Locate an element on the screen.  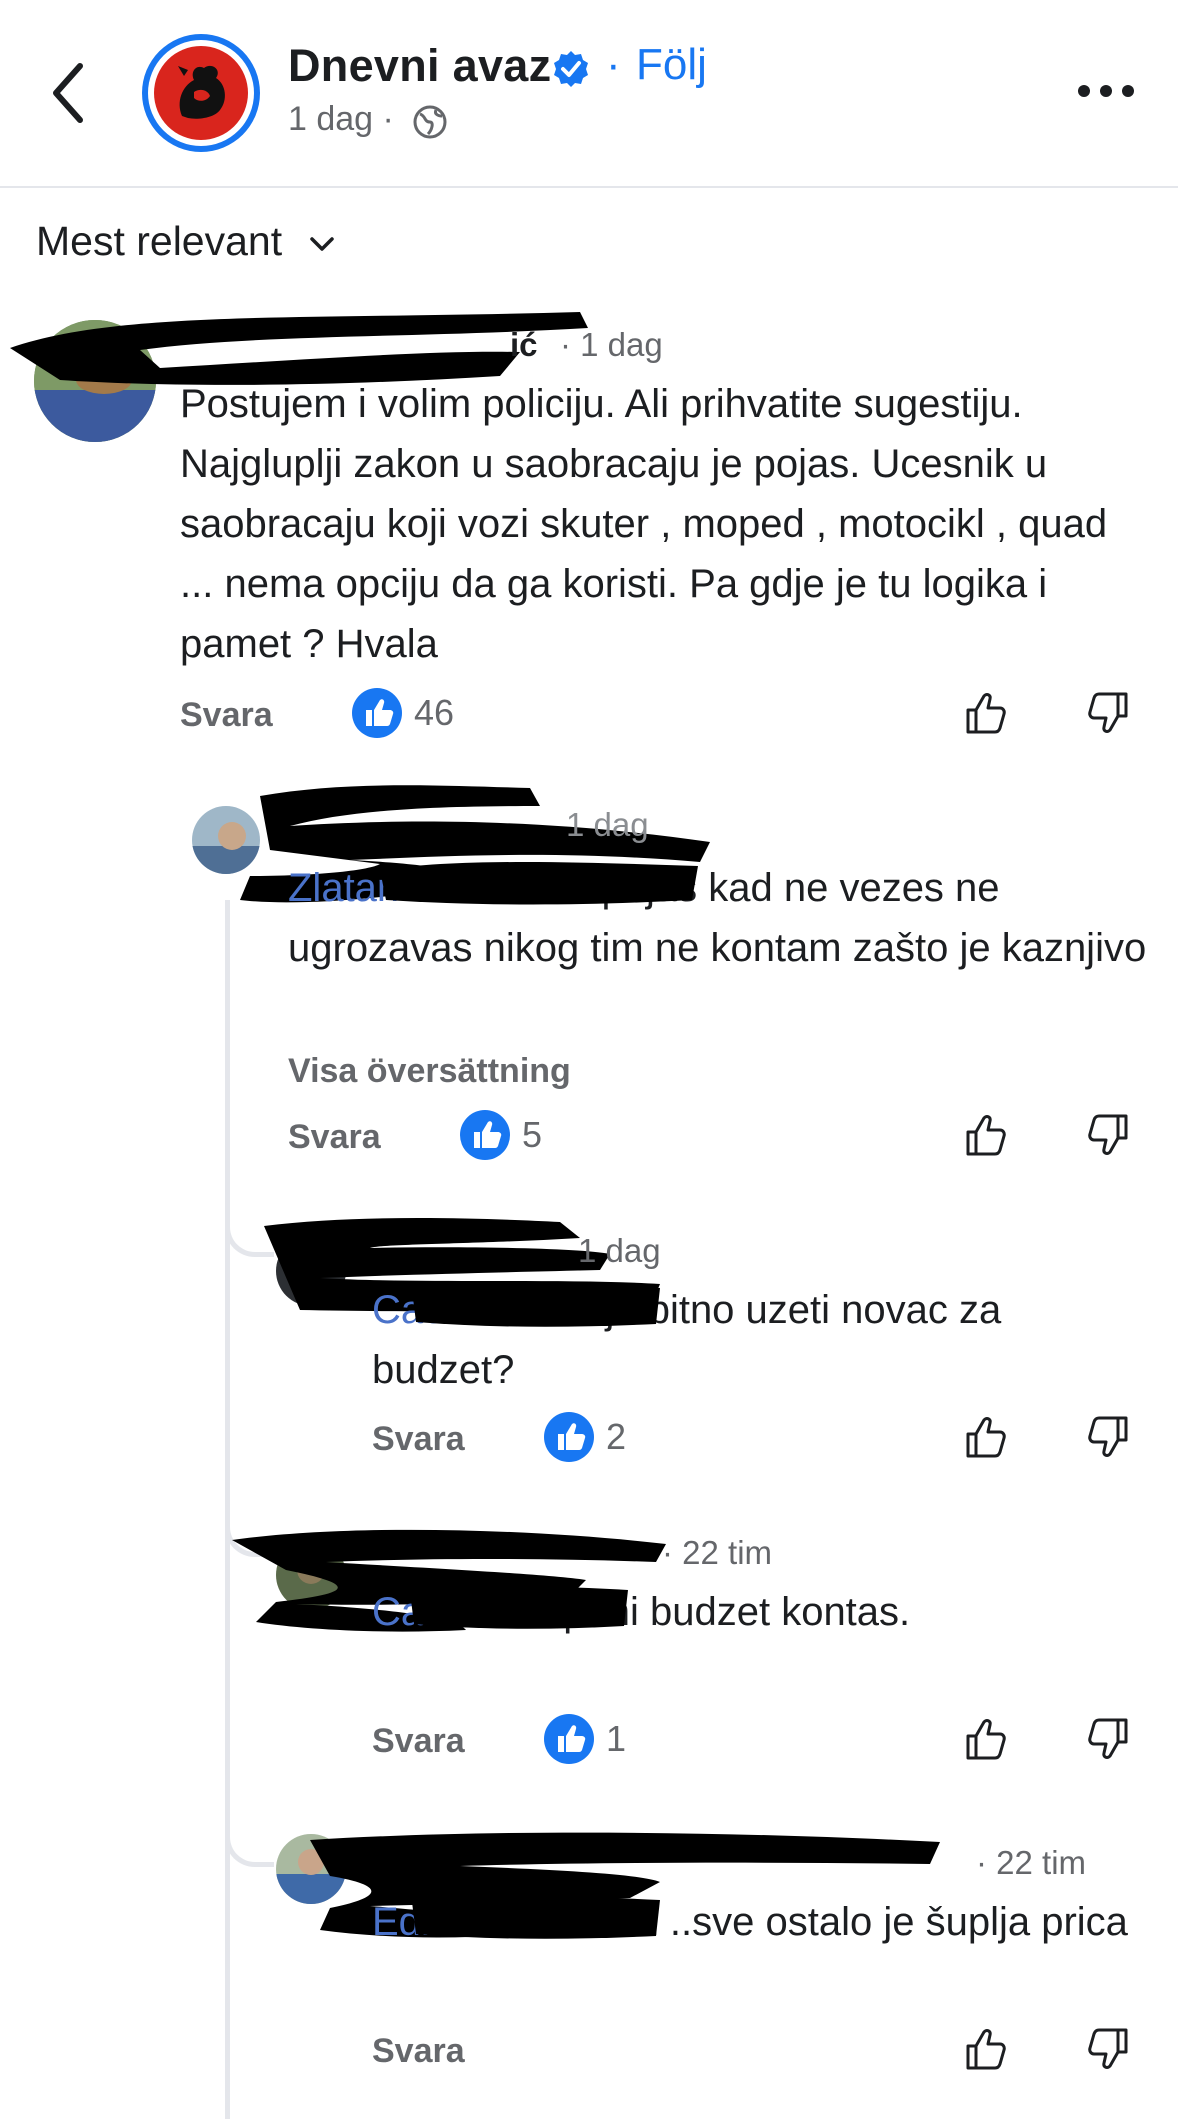
more-options-icon is located at coordinates (1106, 91).